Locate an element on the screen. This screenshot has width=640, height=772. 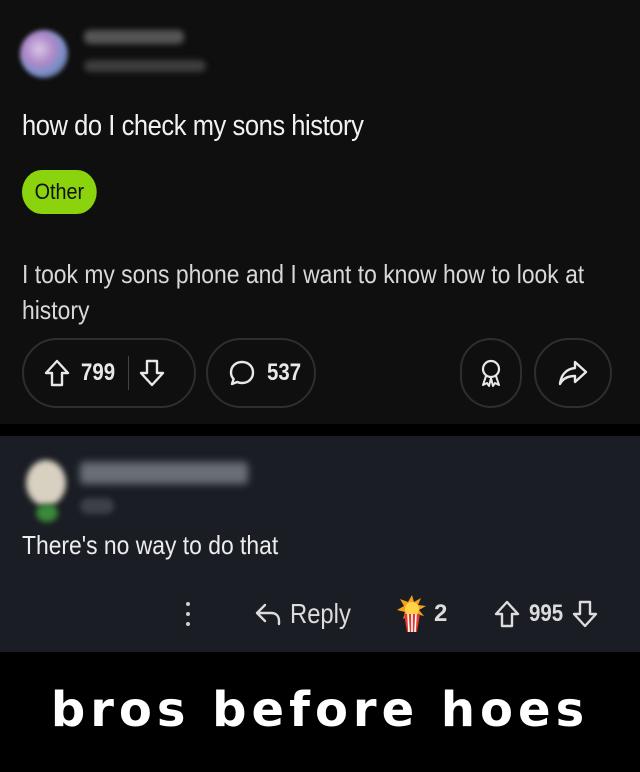
vote-divider is located at coordinates (129, 373).